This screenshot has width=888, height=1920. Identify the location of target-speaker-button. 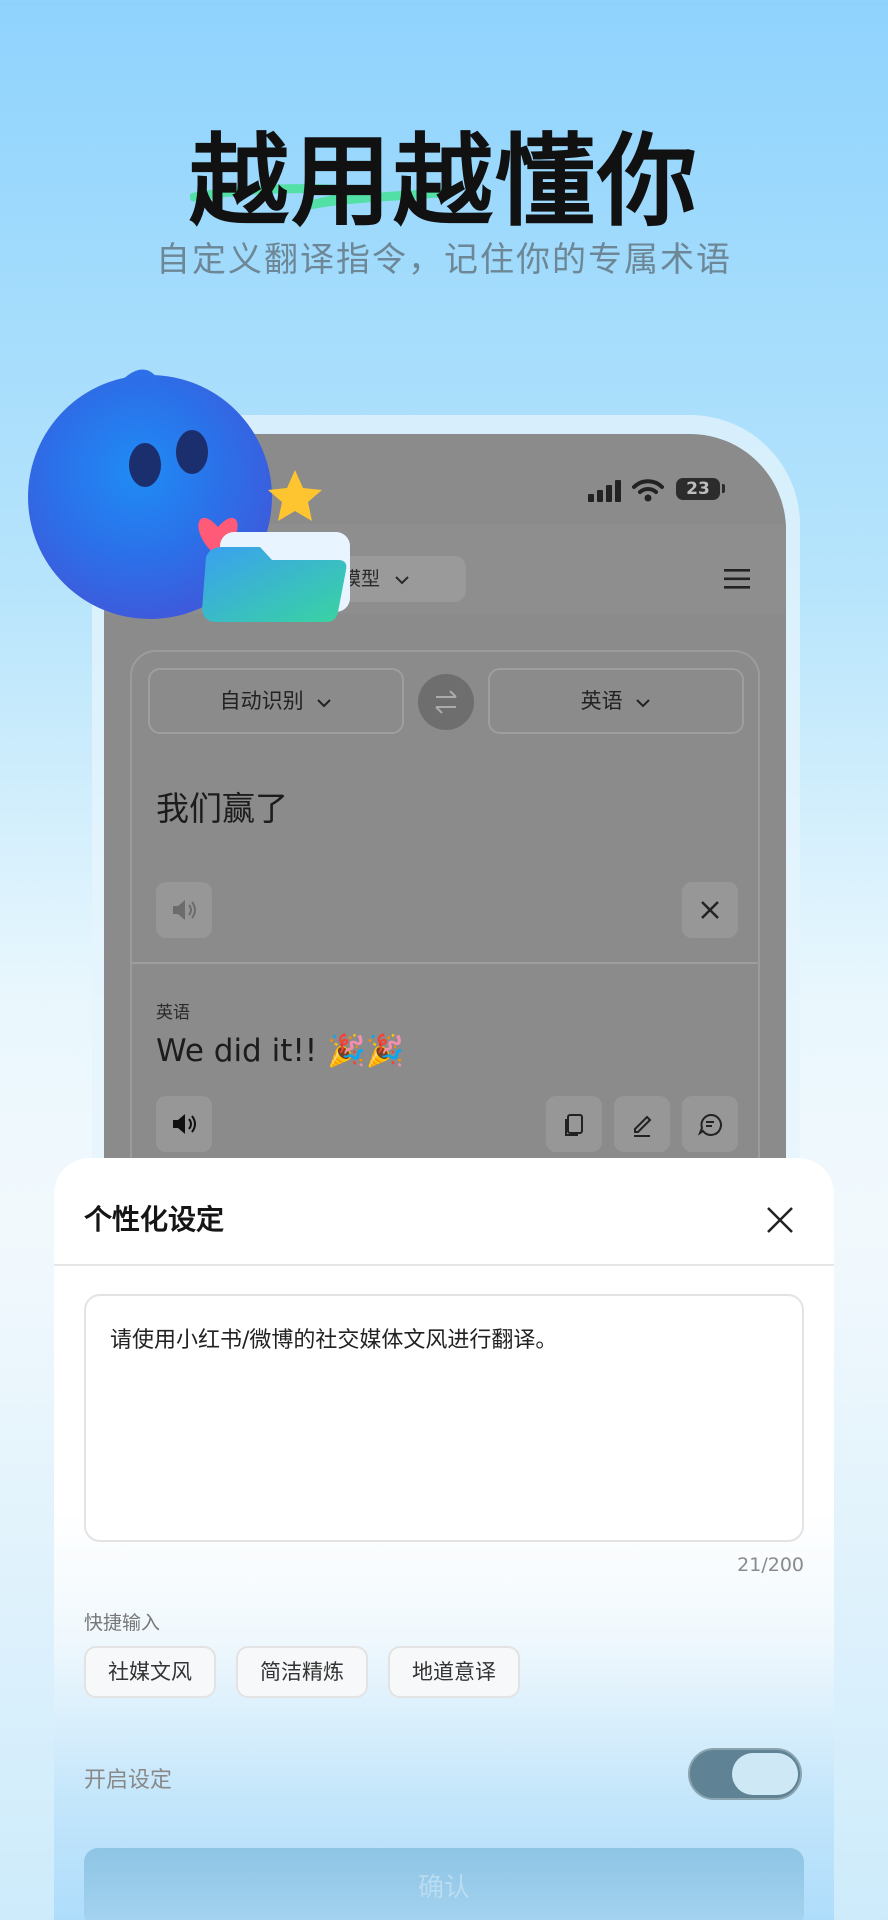
(184, 1124).